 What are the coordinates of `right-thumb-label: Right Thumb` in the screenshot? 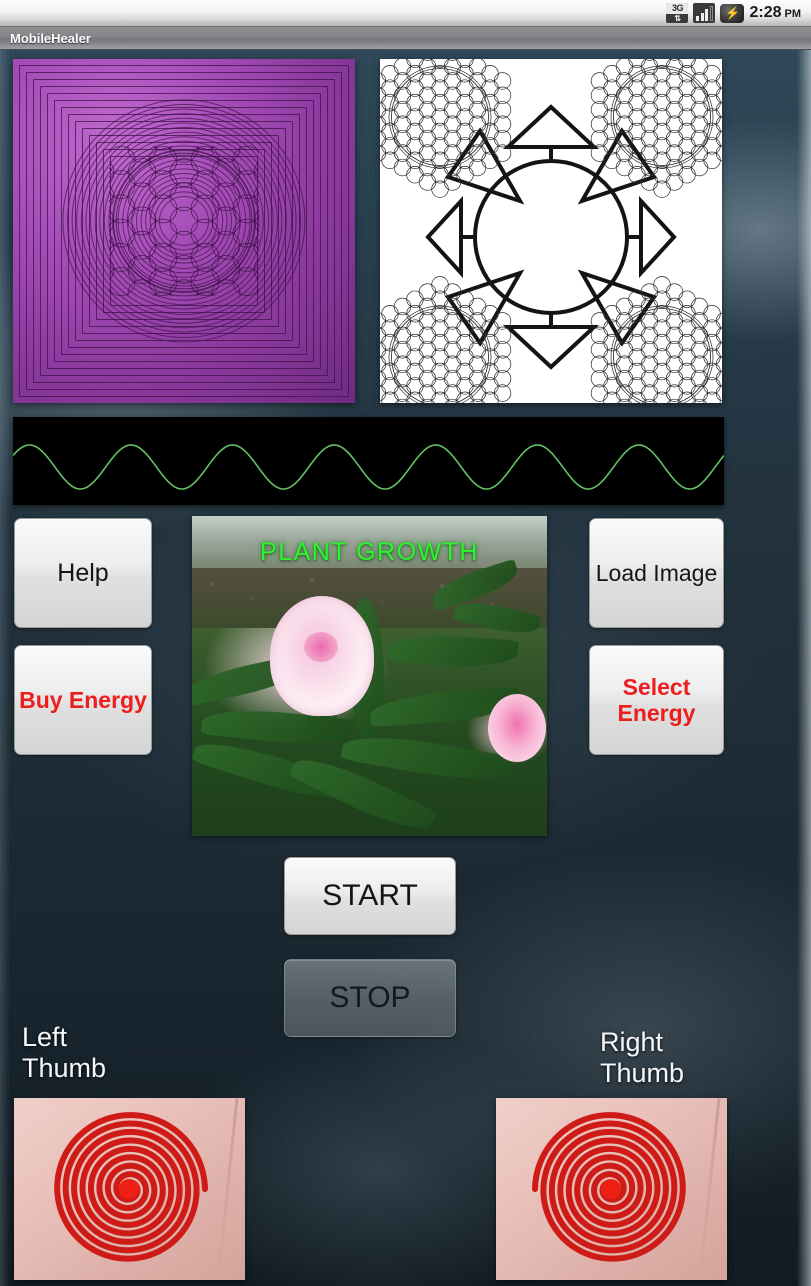 It's located at (642, 1057).